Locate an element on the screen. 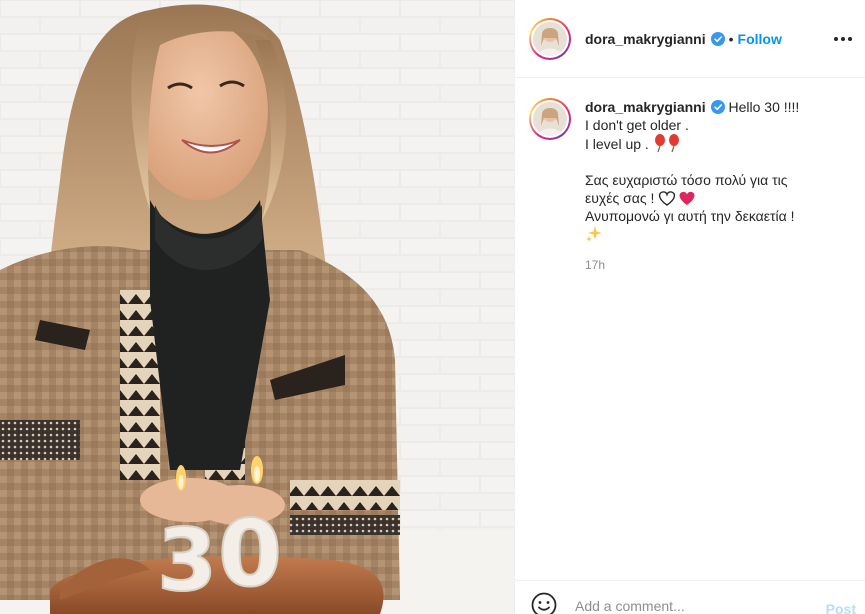 This screenshot has width=865, height=614. header-username: dora_makrygianni is located at coordinates (645, 39).